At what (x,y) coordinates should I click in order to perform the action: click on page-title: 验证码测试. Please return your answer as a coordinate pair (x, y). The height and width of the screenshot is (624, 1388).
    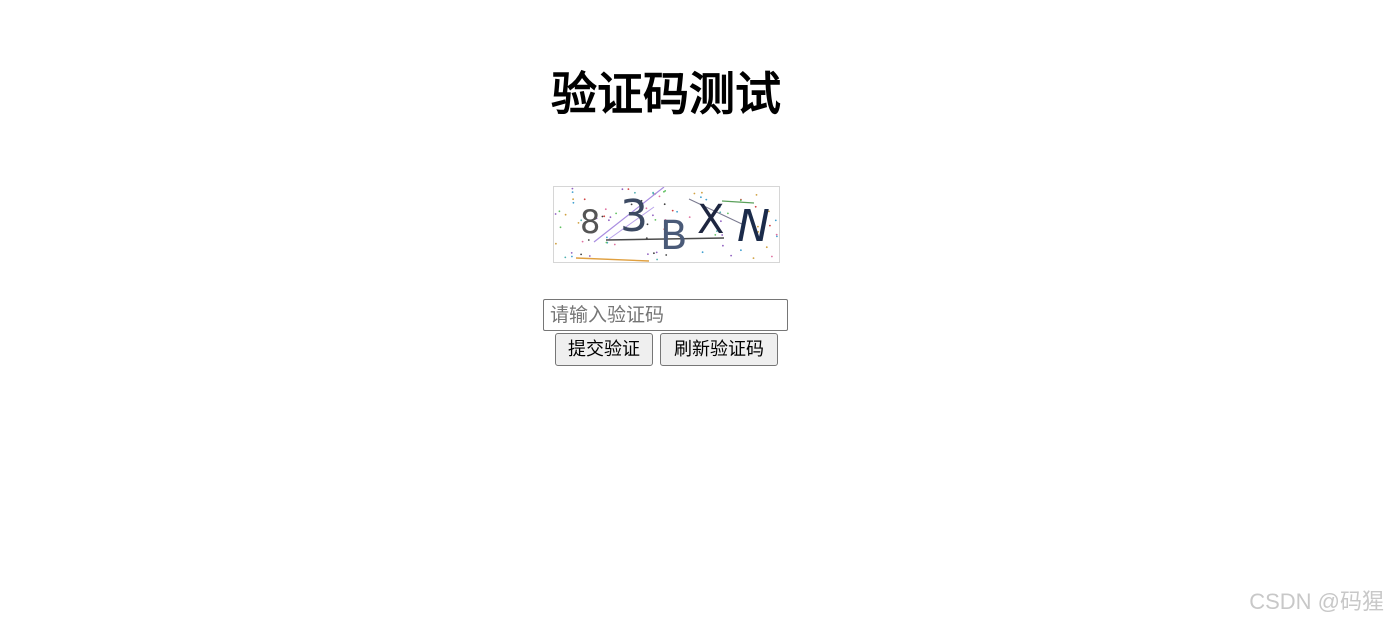
    Looking at the image, I should click on (666, 94).